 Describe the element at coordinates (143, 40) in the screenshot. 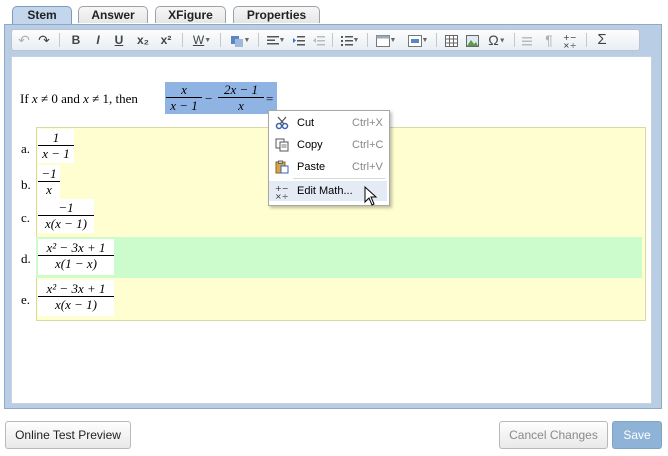

I see `subscript-button: x₂` at that location.